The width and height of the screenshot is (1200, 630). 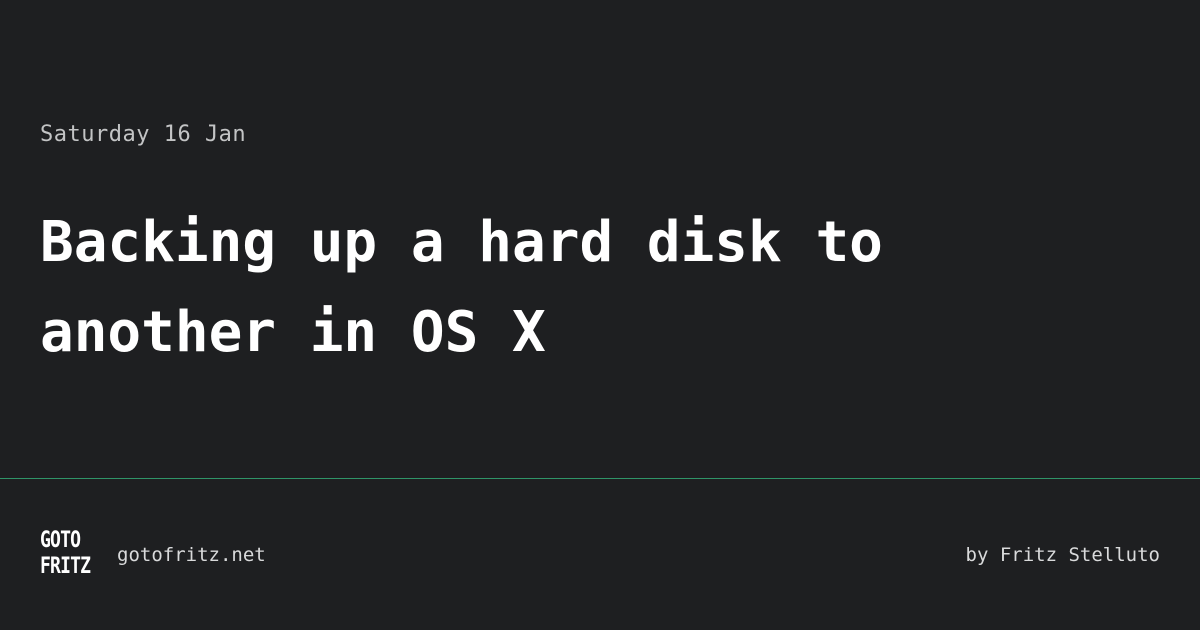 What do you see at coordinates (191, 555) in the screenshot?
I see `site-domain: gotofritz.net` at bounding box center [191, 555].